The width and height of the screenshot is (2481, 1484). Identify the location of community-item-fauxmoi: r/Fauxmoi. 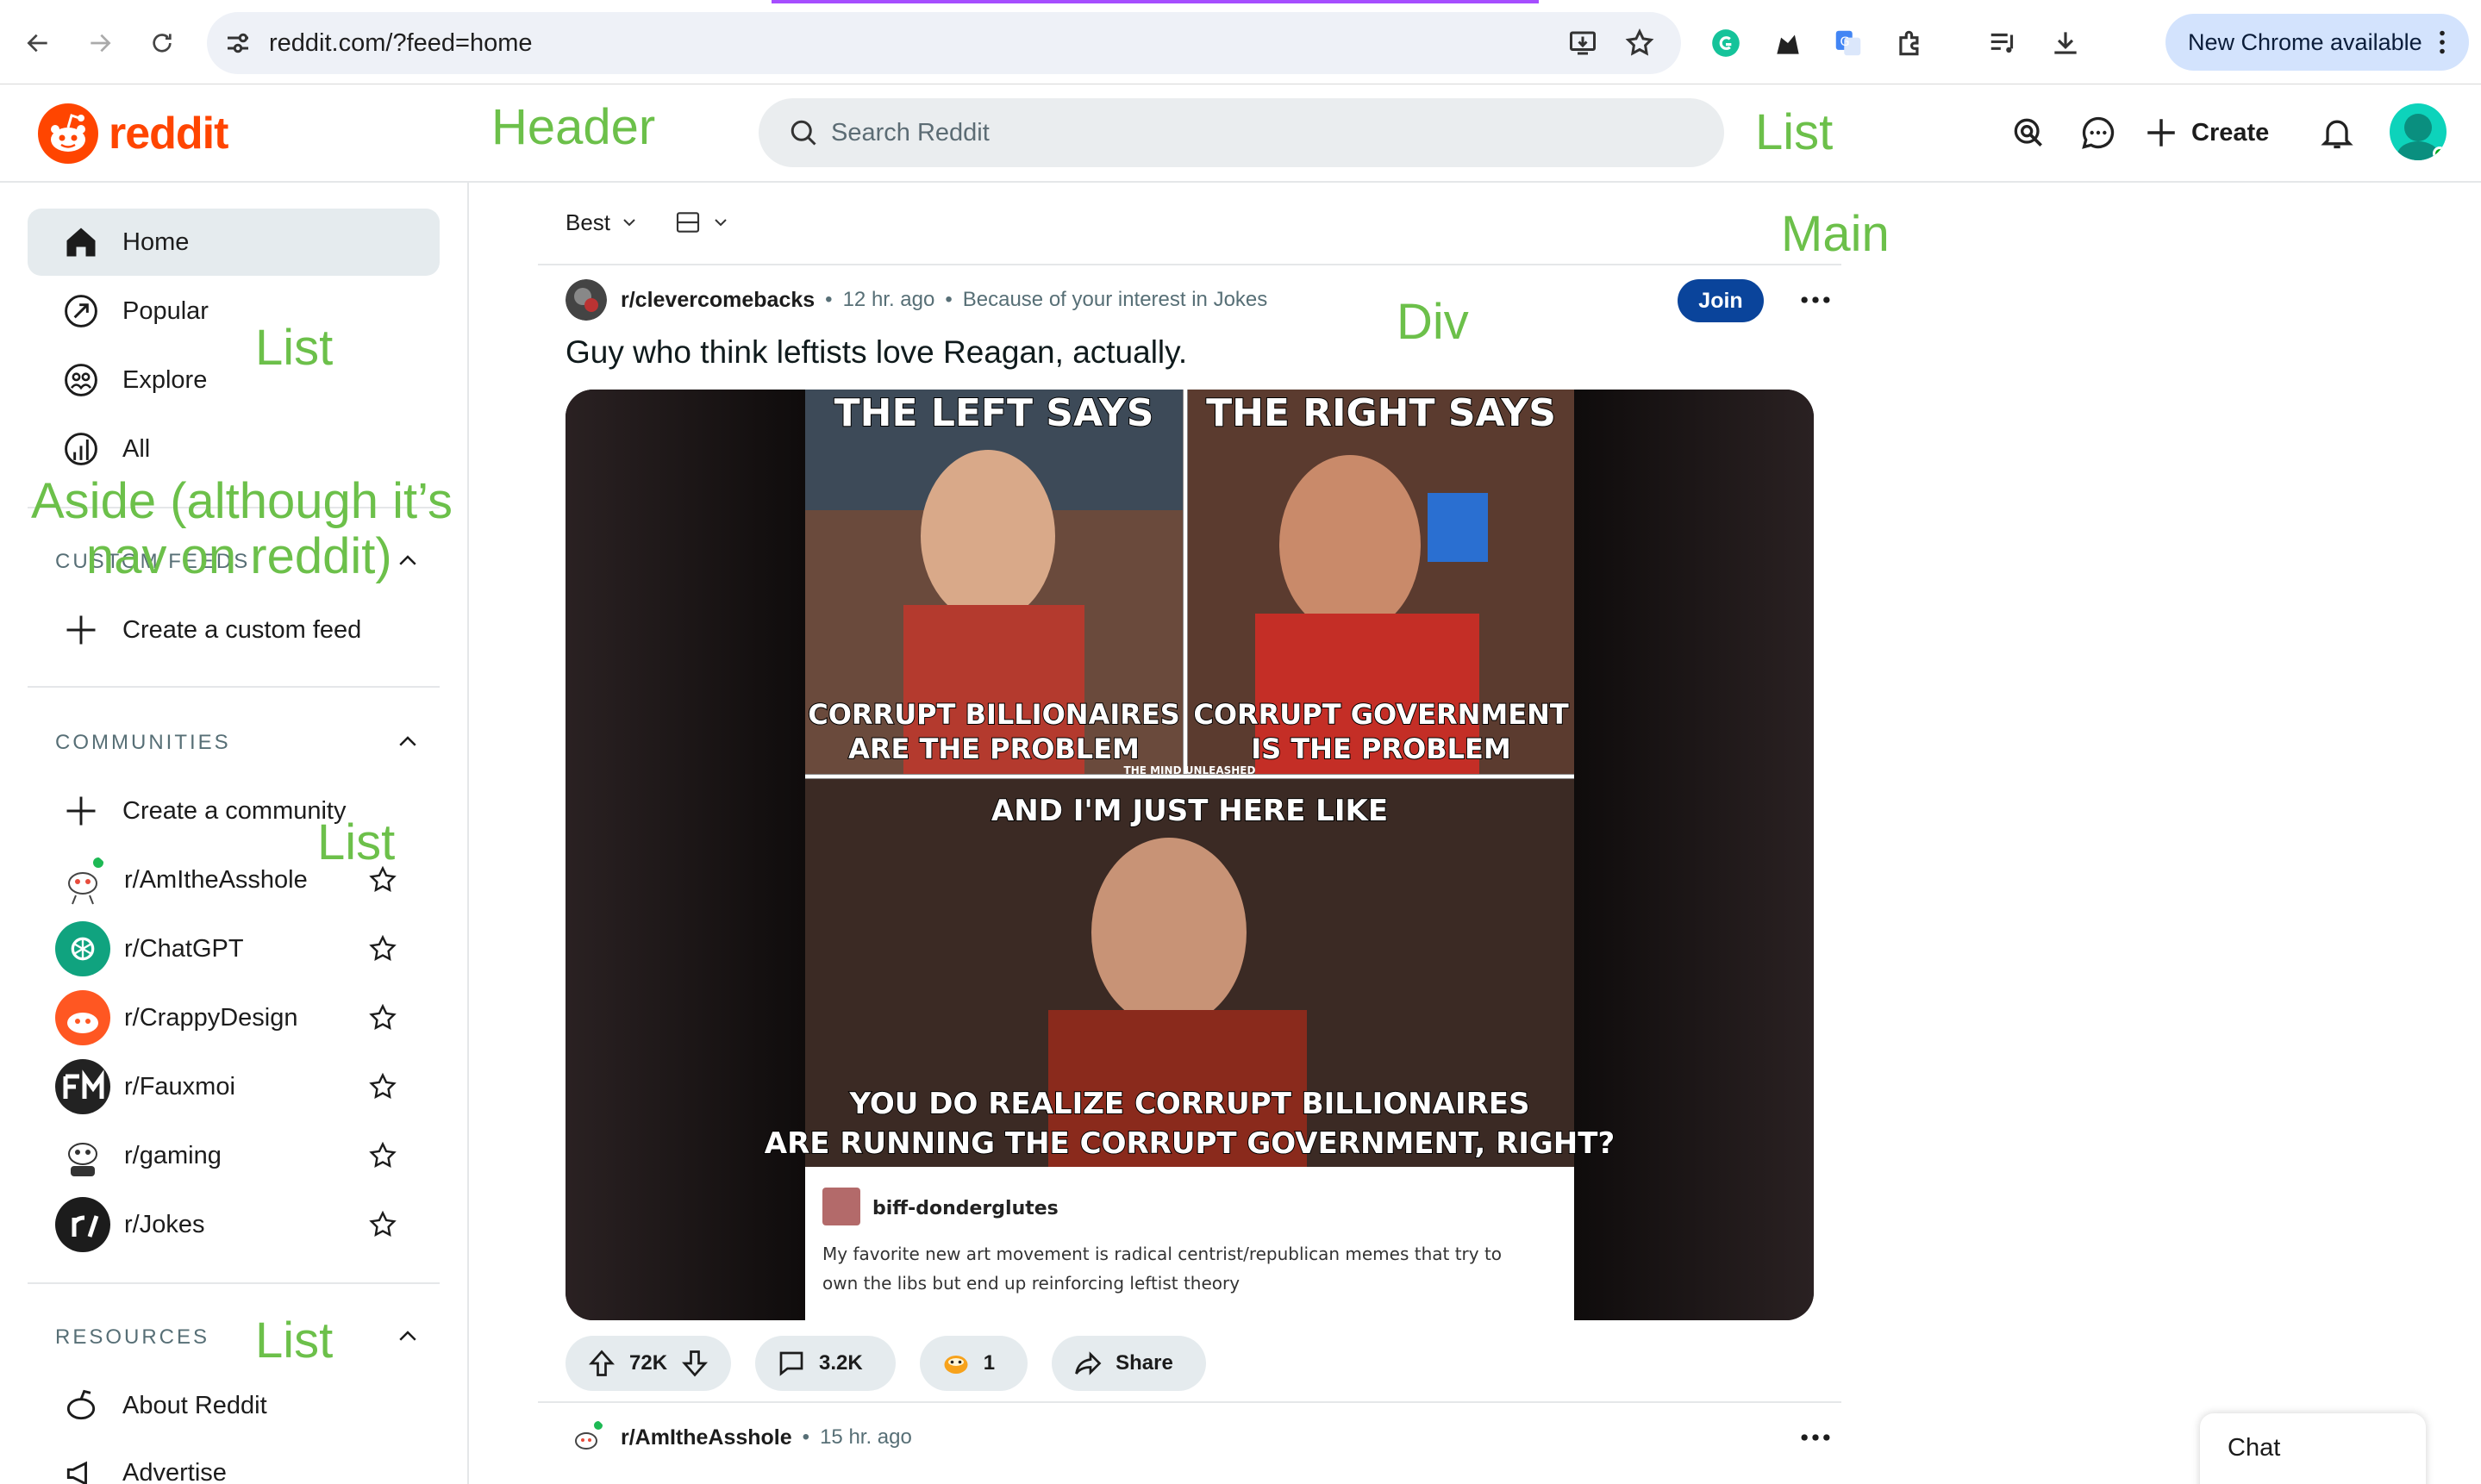
(236, 1087).